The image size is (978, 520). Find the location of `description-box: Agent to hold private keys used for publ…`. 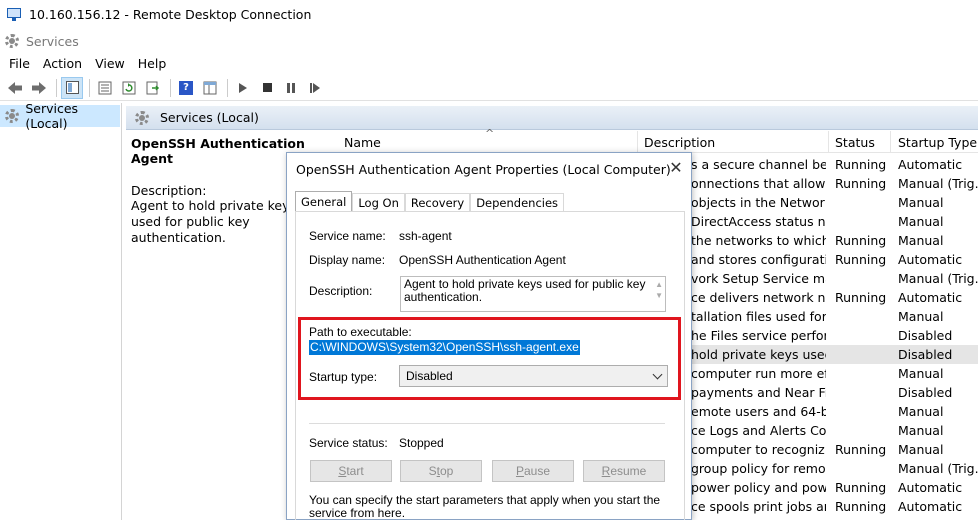

description-box: Agent to hold private keys used for publ… is located at coordinates (533, 294).